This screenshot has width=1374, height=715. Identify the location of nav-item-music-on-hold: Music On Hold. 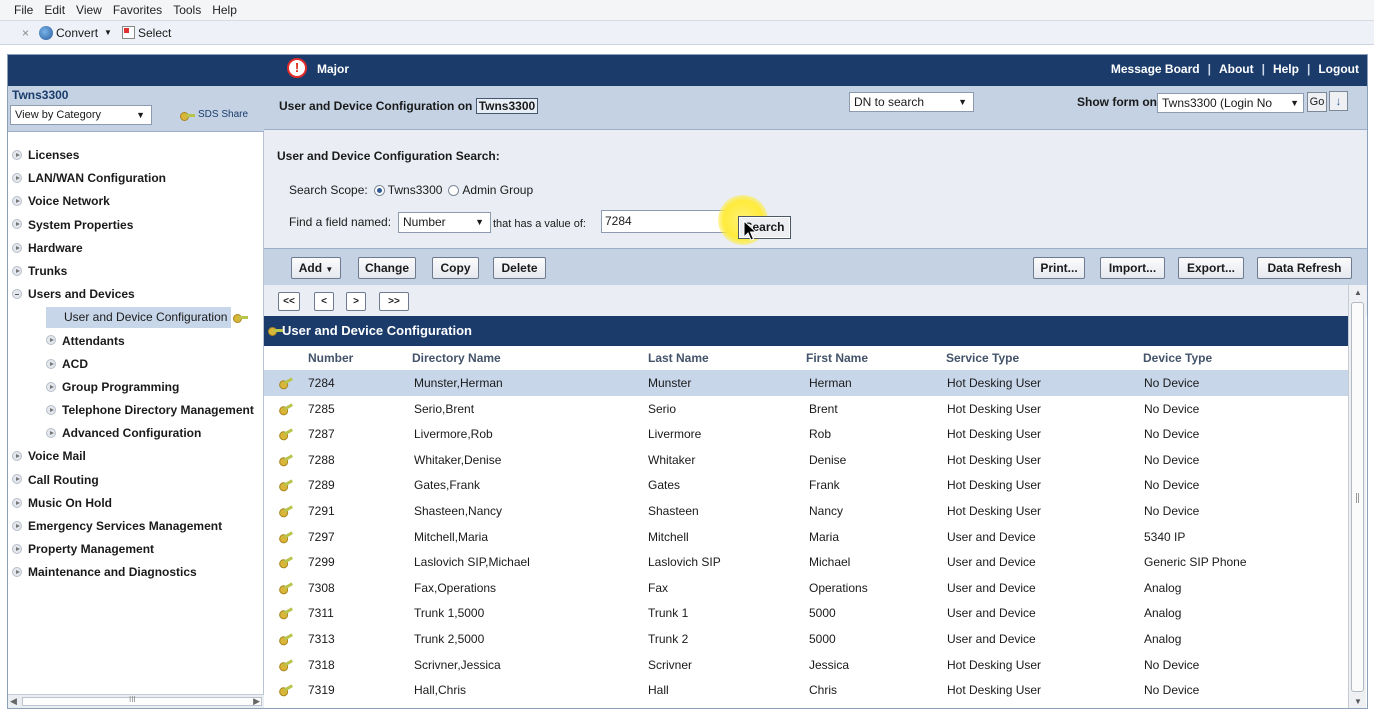
(136, 503).